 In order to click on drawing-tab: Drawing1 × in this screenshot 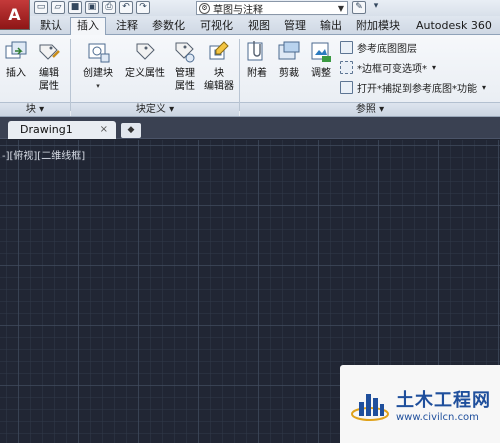, I will do `click(62, 130)`.